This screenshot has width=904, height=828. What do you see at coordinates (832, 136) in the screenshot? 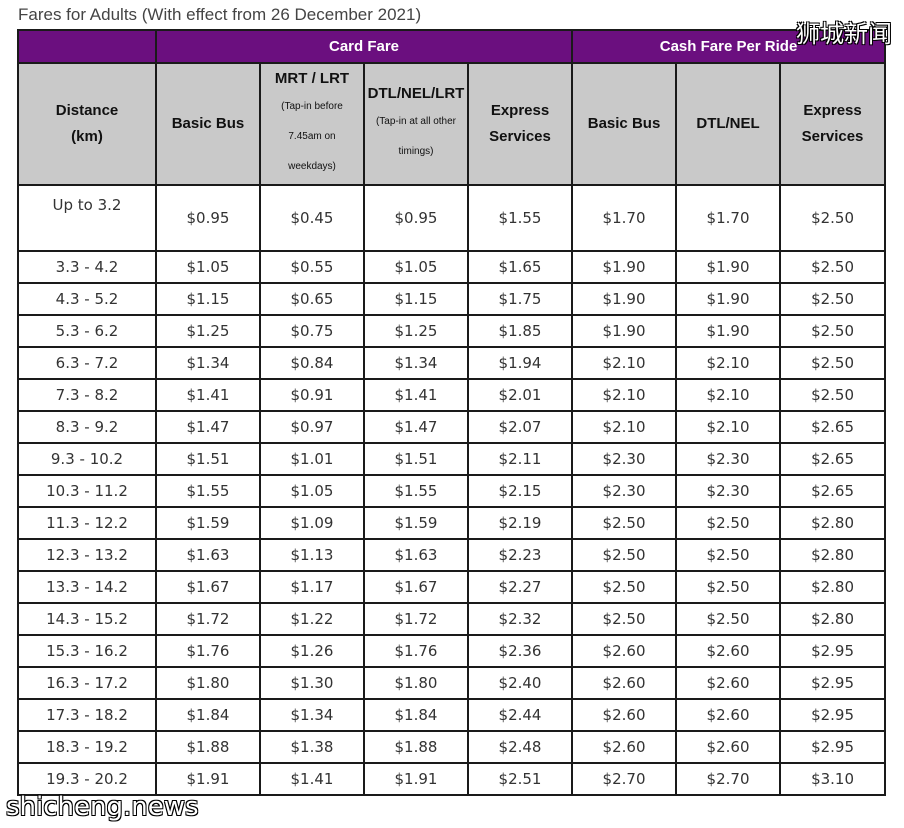
I see `cash-express-line2: Services` at bounding box center [832, 136].